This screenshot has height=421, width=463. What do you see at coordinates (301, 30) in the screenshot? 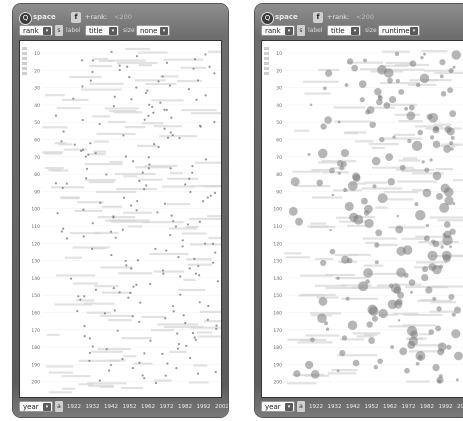
I see `sort-toggle-button: s` at bounding box center [301, 30].